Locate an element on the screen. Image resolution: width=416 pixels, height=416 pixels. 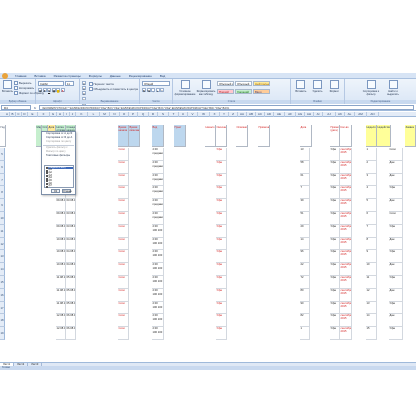
table-cell: 4 is located at coordinates (371, 193).